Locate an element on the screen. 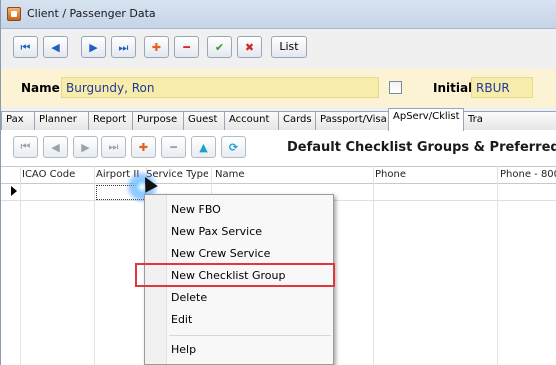 The height and width of the screenshot is (365, 556). up-arrow-icon: ▲ is located at coordinates (203, 147).